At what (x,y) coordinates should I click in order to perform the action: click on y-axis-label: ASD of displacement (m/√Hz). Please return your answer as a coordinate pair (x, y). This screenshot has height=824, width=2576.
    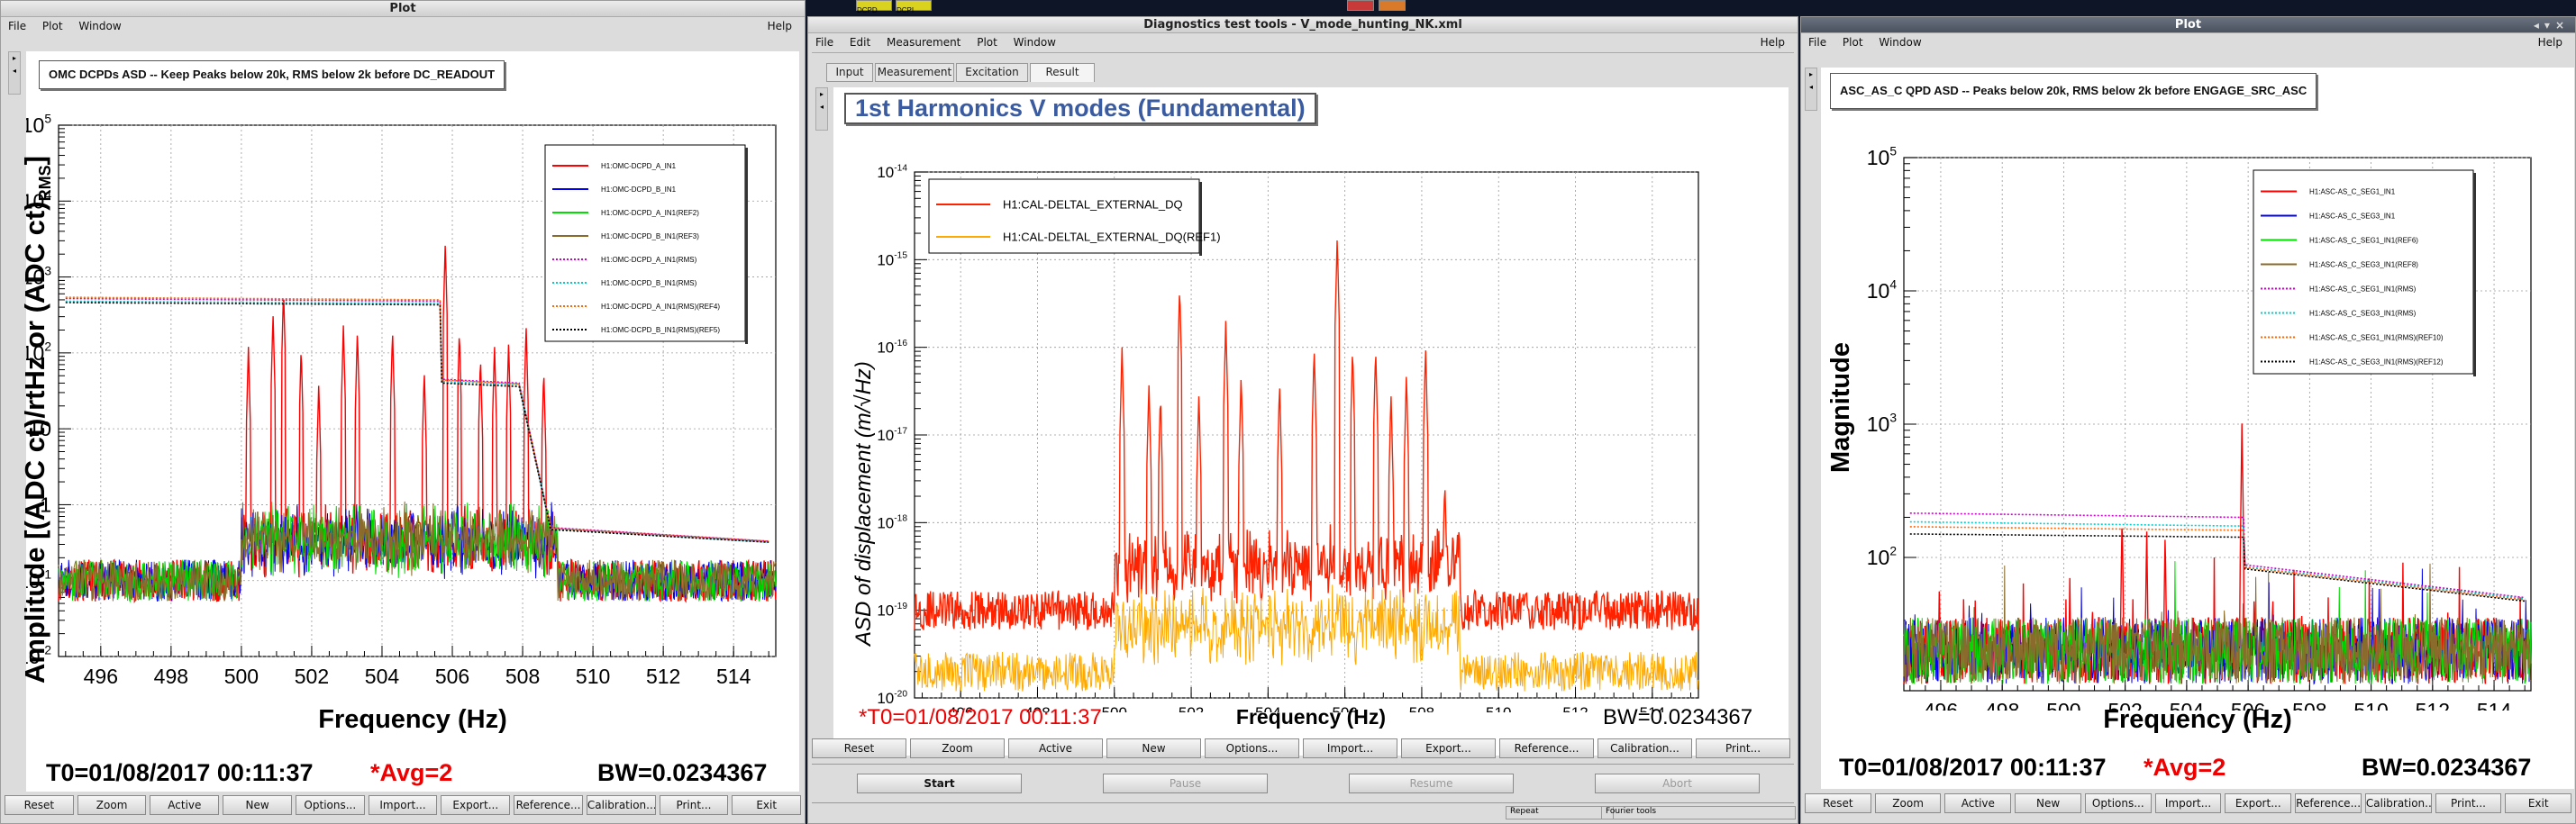
    Looking at the image, I should click on (863, 503).